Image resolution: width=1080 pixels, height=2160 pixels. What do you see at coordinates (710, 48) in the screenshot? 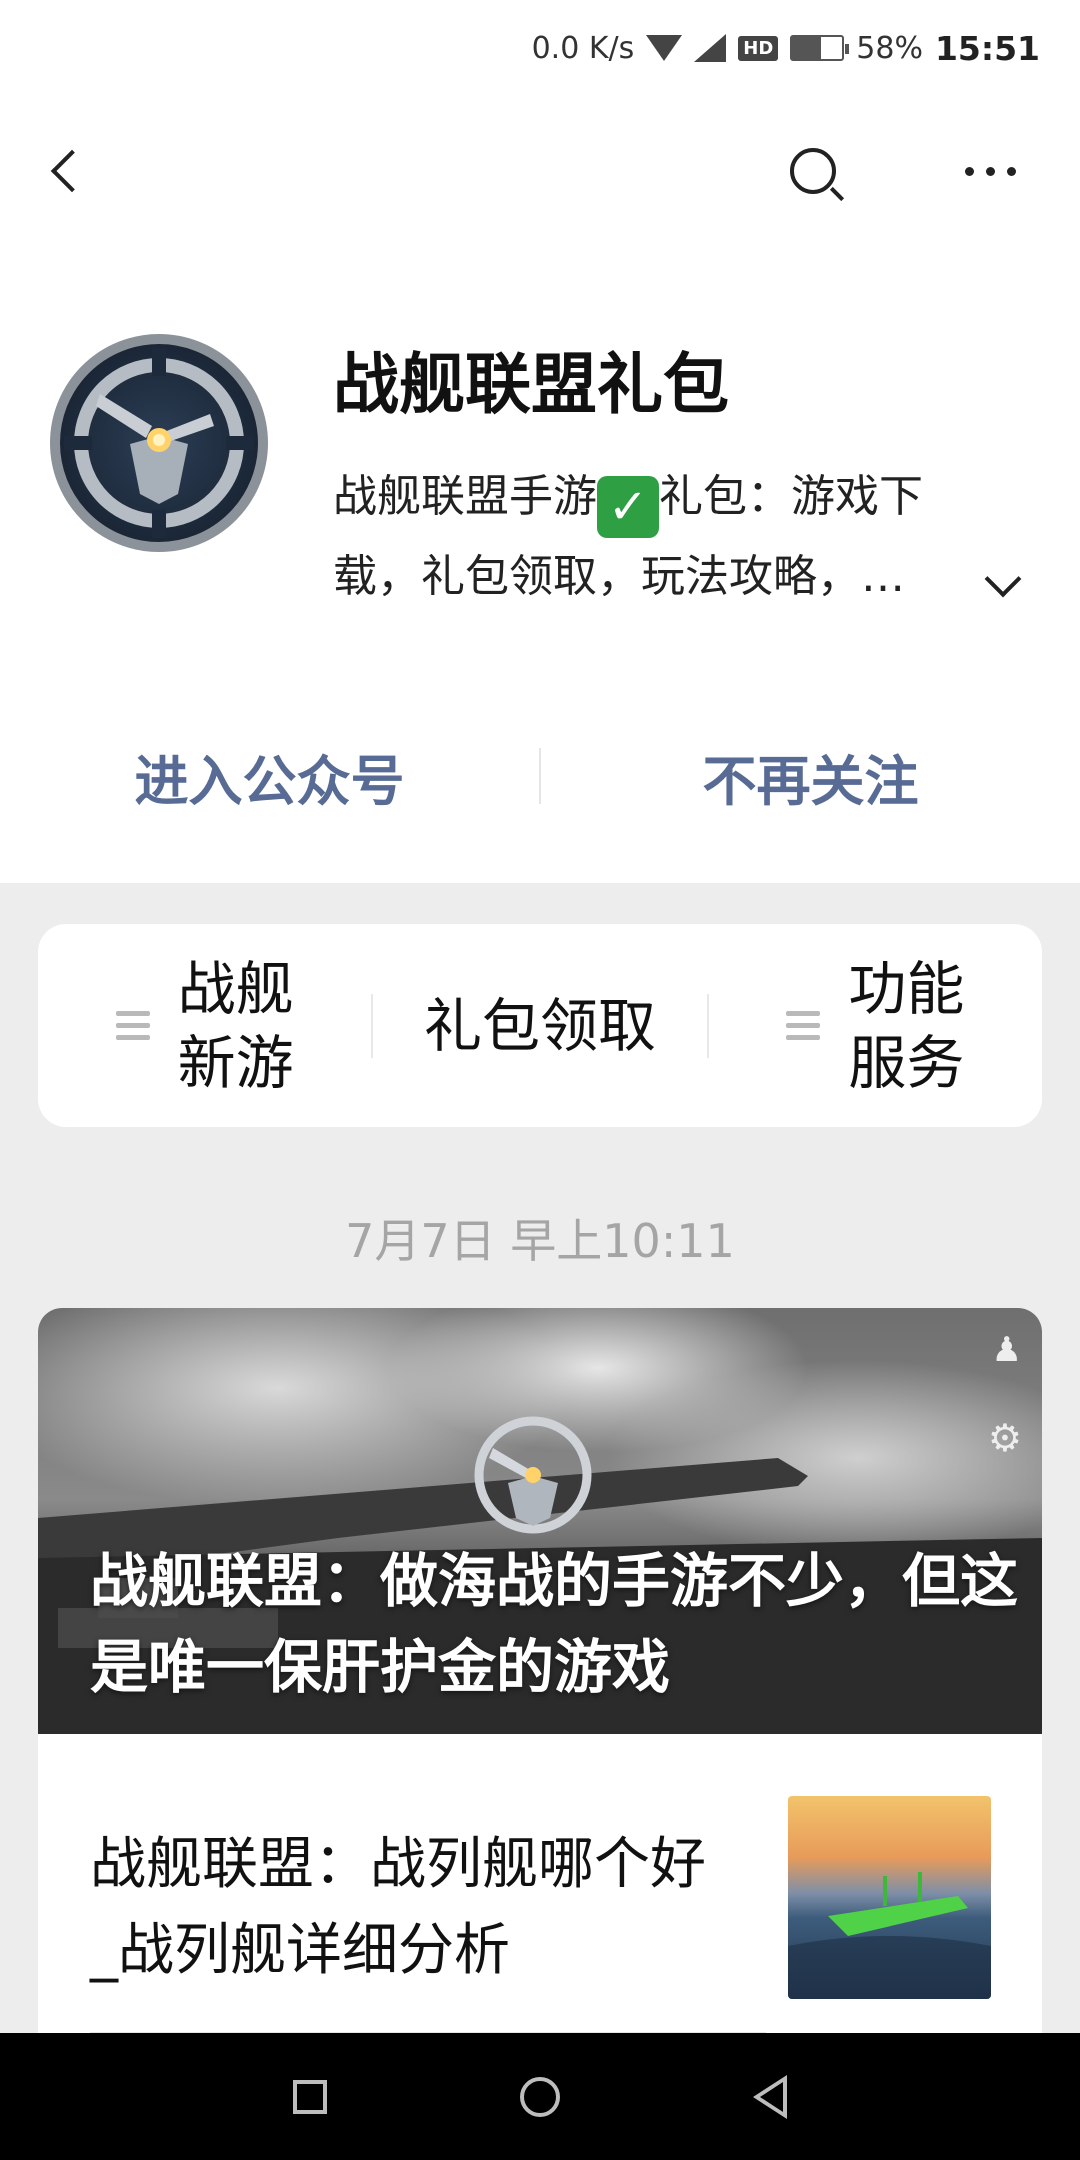
I see `signal-icon` at bounding box center [710, 48].